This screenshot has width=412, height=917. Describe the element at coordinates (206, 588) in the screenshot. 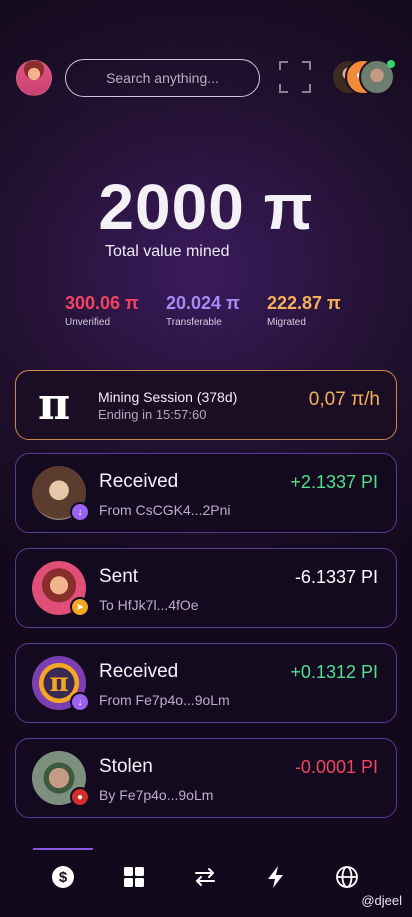

I see `transaction-card: ➤ Sent To HfJk7l...4fOe -6.1337 PI` at that location.